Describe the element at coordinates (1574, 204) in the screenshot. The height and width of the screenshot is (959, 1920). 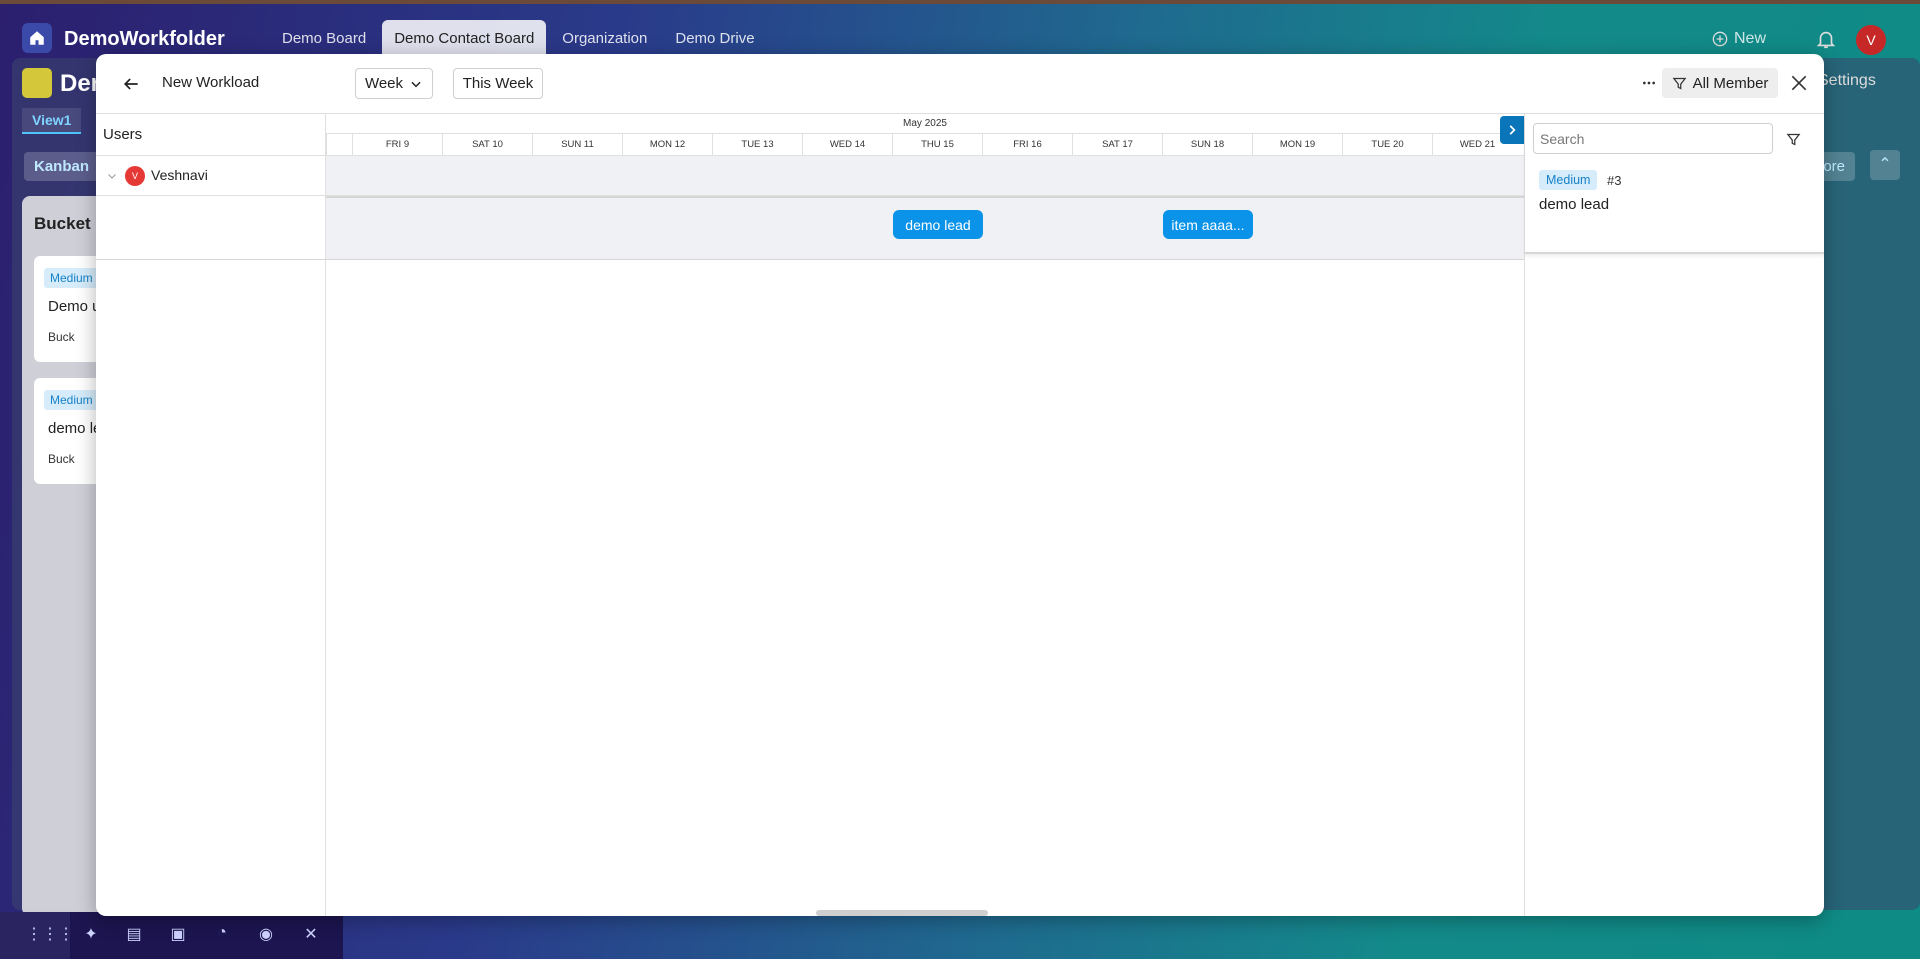
I see `item-title: demo lead` at that location.